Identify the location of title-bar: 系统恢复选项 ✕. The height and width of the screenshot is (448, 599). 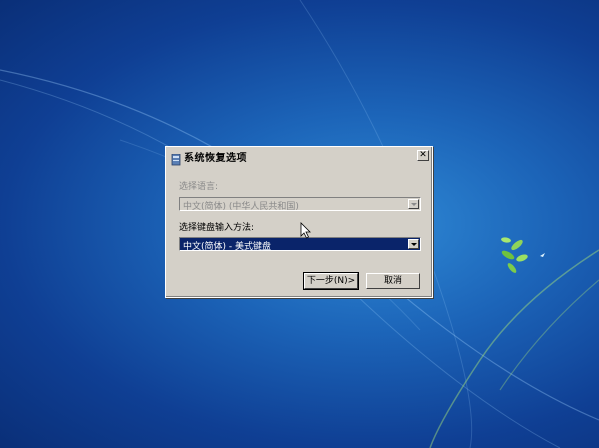
(299, 157).